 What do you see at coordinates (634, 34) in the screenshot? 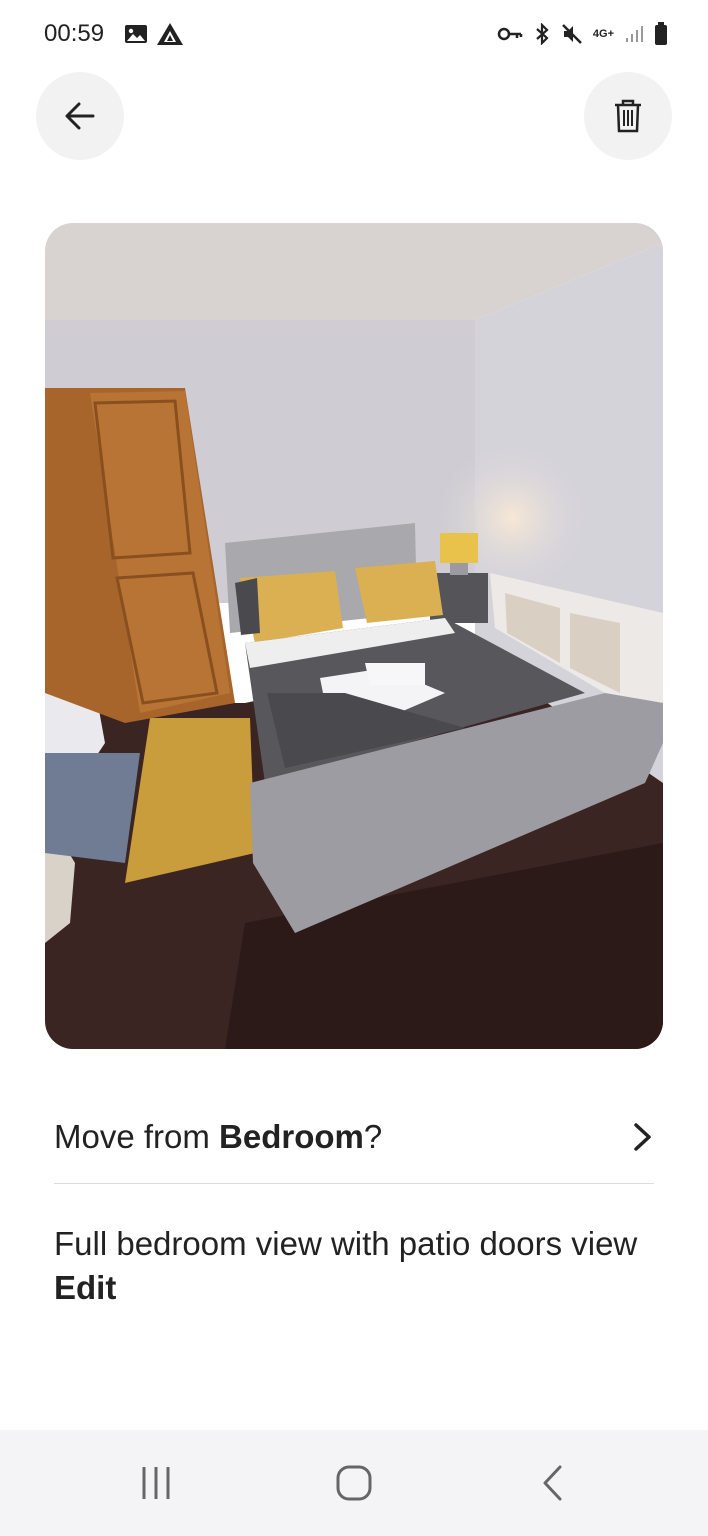
I see `signal-icon` at bounding box center [634, 34].